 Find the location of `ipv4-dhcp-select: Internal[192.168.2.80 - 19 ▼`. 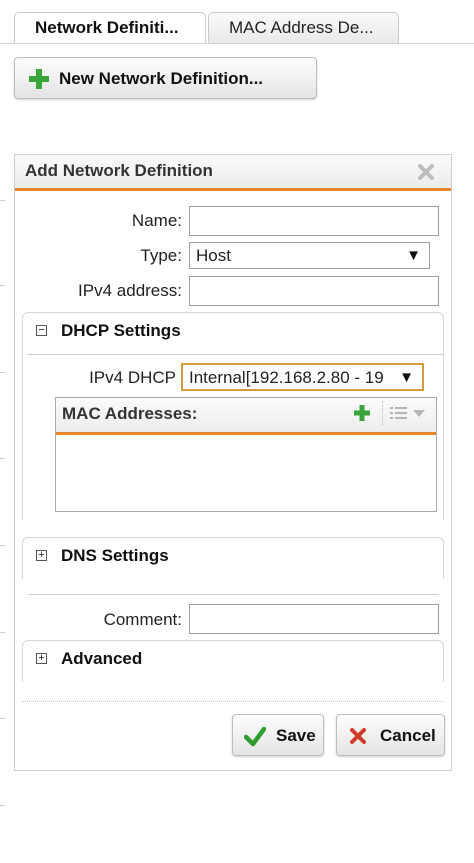

ipv4-dhcp-select: Internal[192.168.2.80 - 19 ▼ is located at coordinates (302, 377).